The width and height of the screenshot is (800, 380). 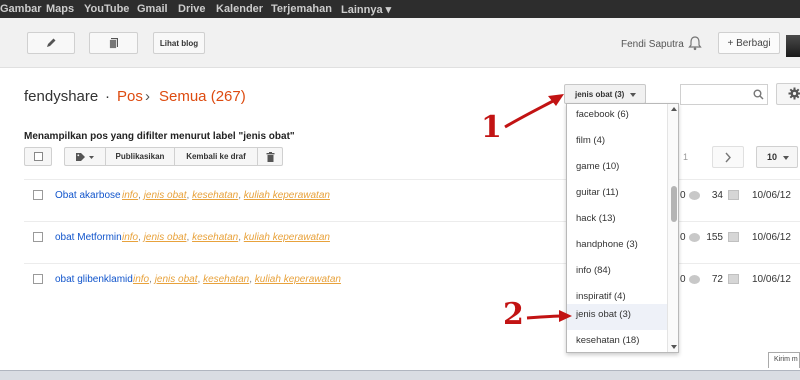 What do you see at coordinates (400, 375) in the screenshot?
I see `bottom-bar` at bounding box center [400, 375].